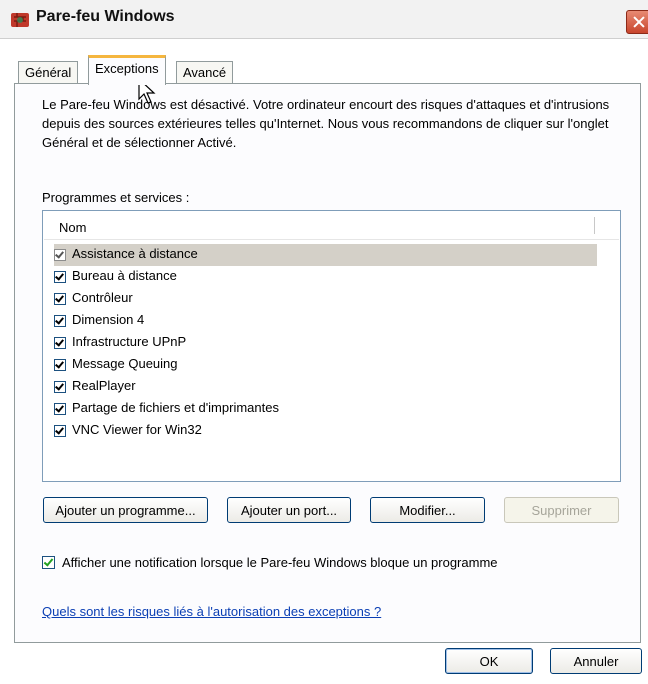  What do you see at coordinates (596, 661) in the screenshot?
I see `cancel-button: Annuler` at bounding box center [596, 661].